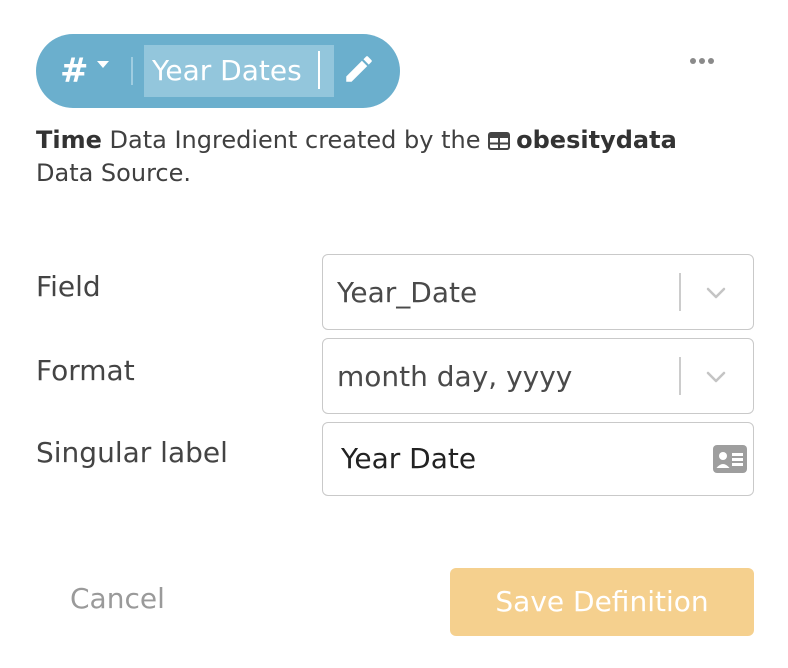  I want to click on pill-divider, so click(132, 71).